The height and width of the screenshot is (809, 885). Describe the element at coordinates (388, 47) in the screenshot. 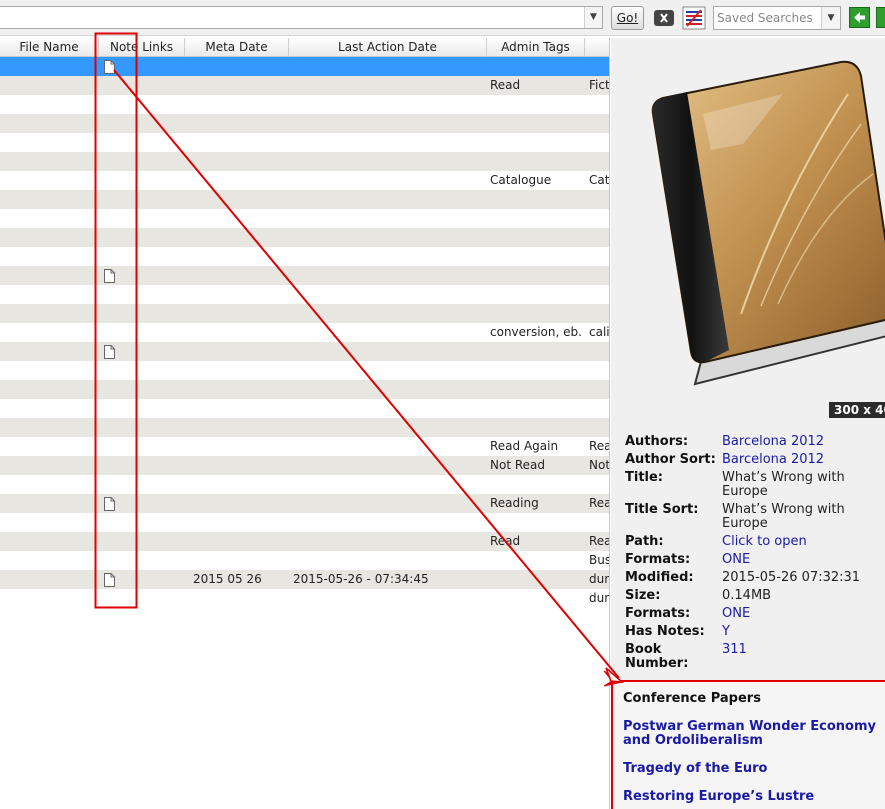

I see `column-header-last-action-date: Last Action Date` at that location.